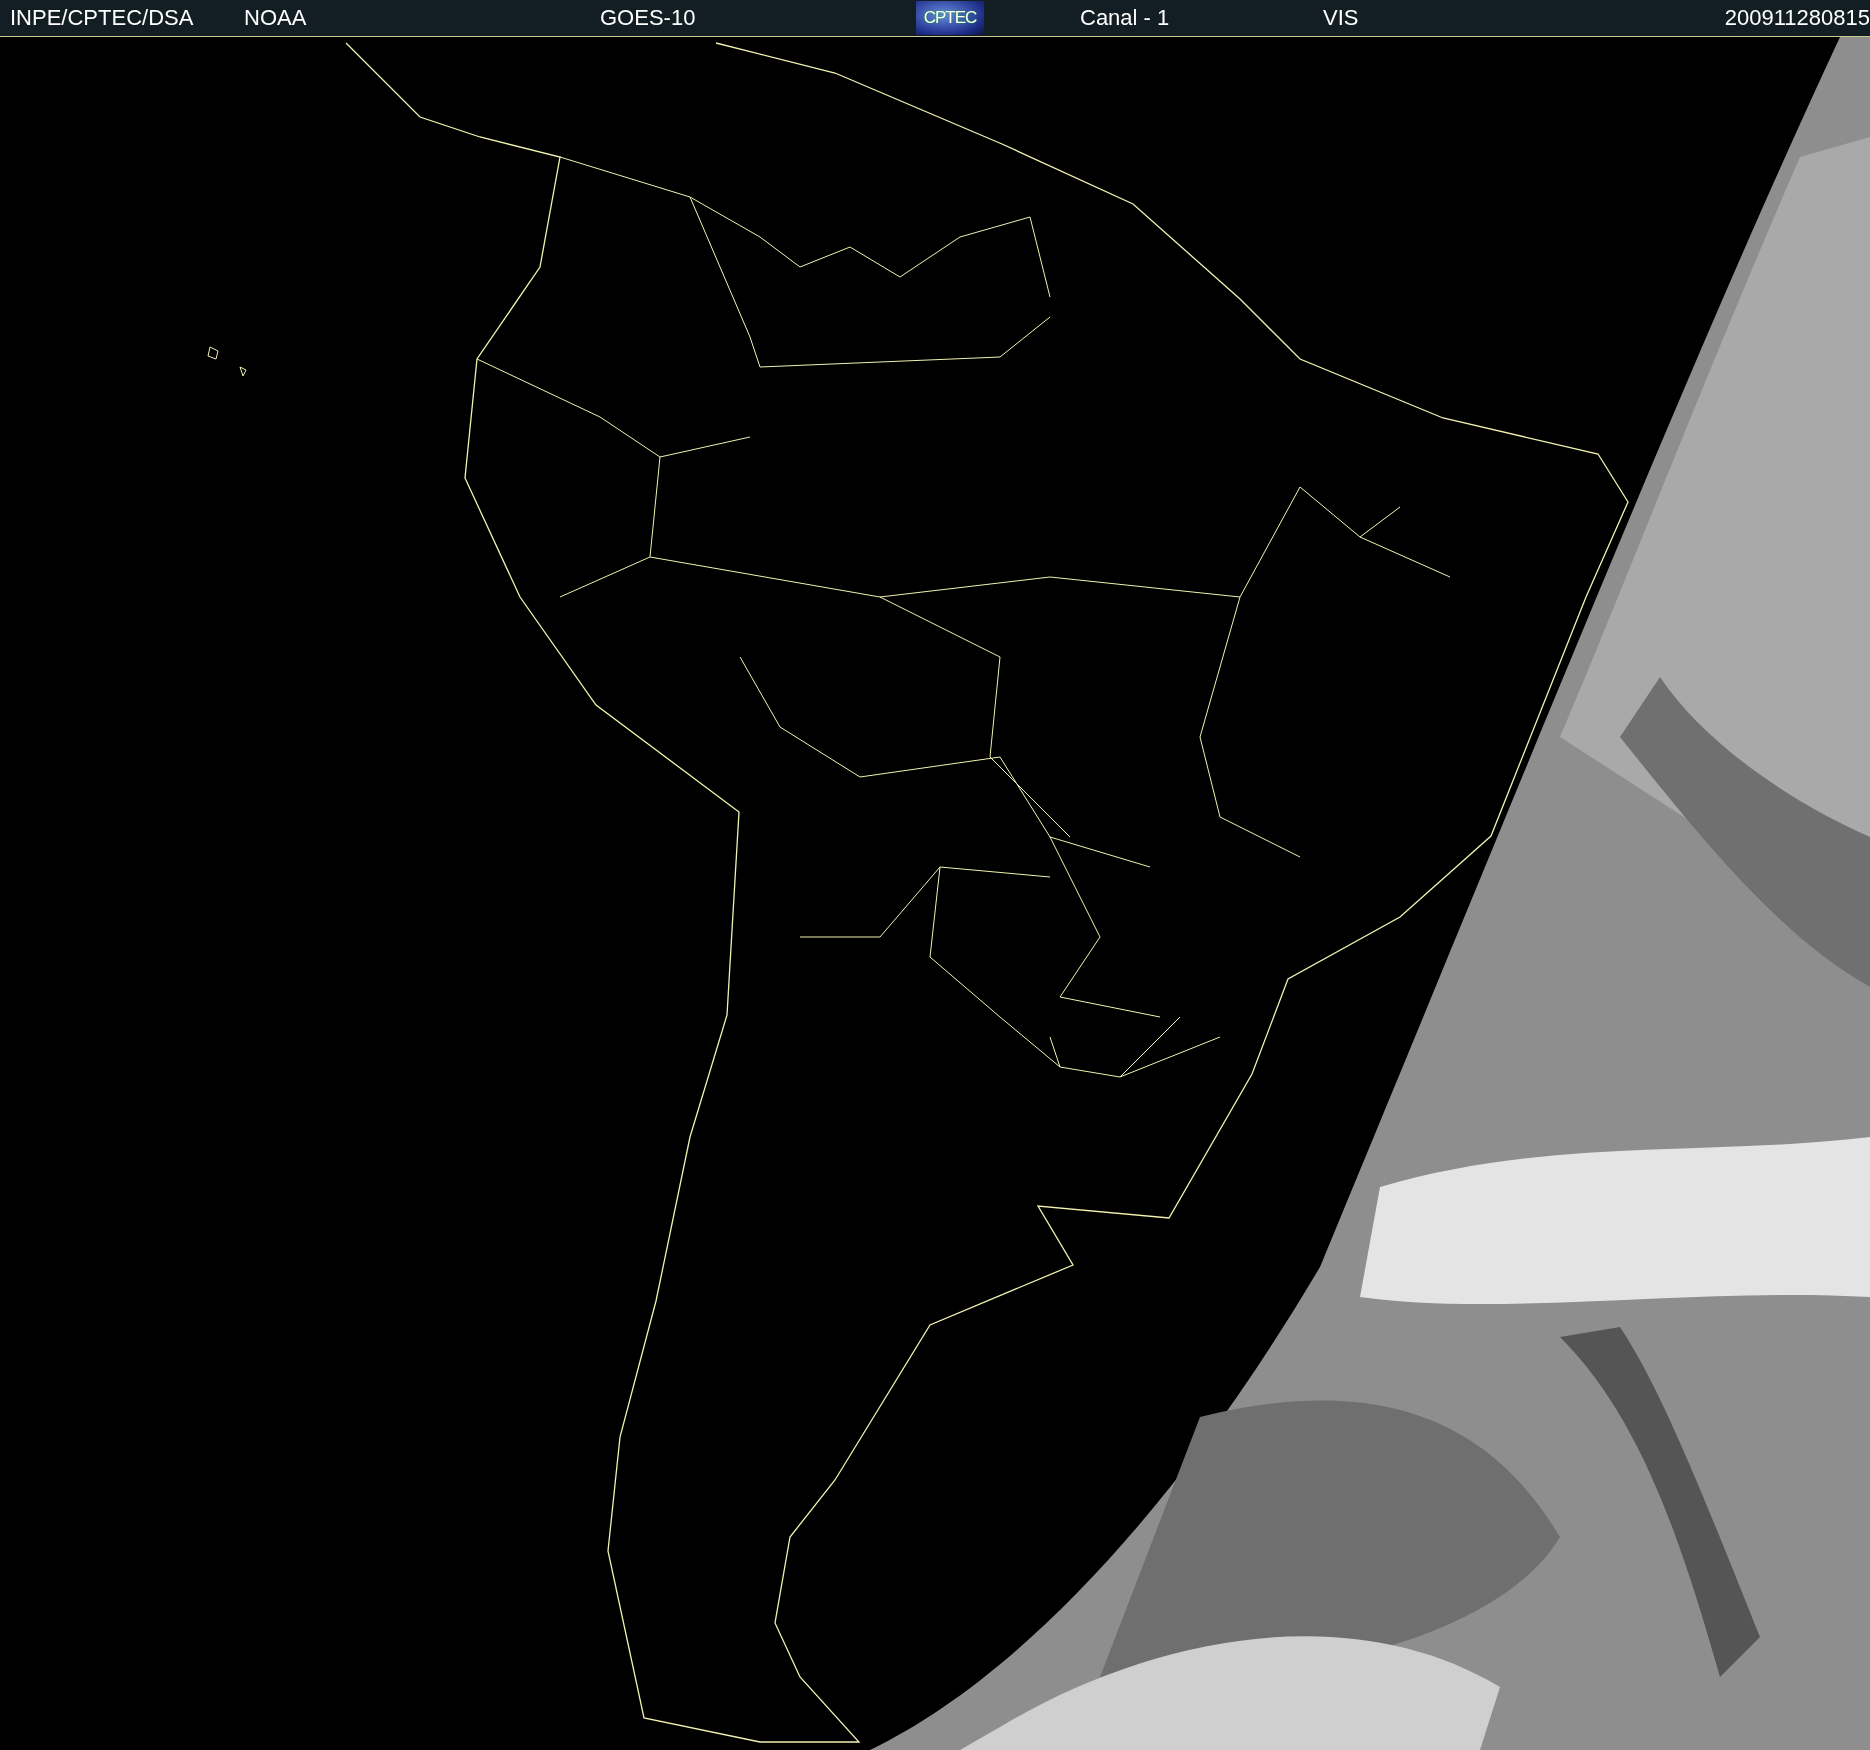 This screenshot has width=1870, height=1750. What do you see at coordinates (275, 18) in the screenshot?
I see `agency-label: NOAA` at bounding box center [275, 18].